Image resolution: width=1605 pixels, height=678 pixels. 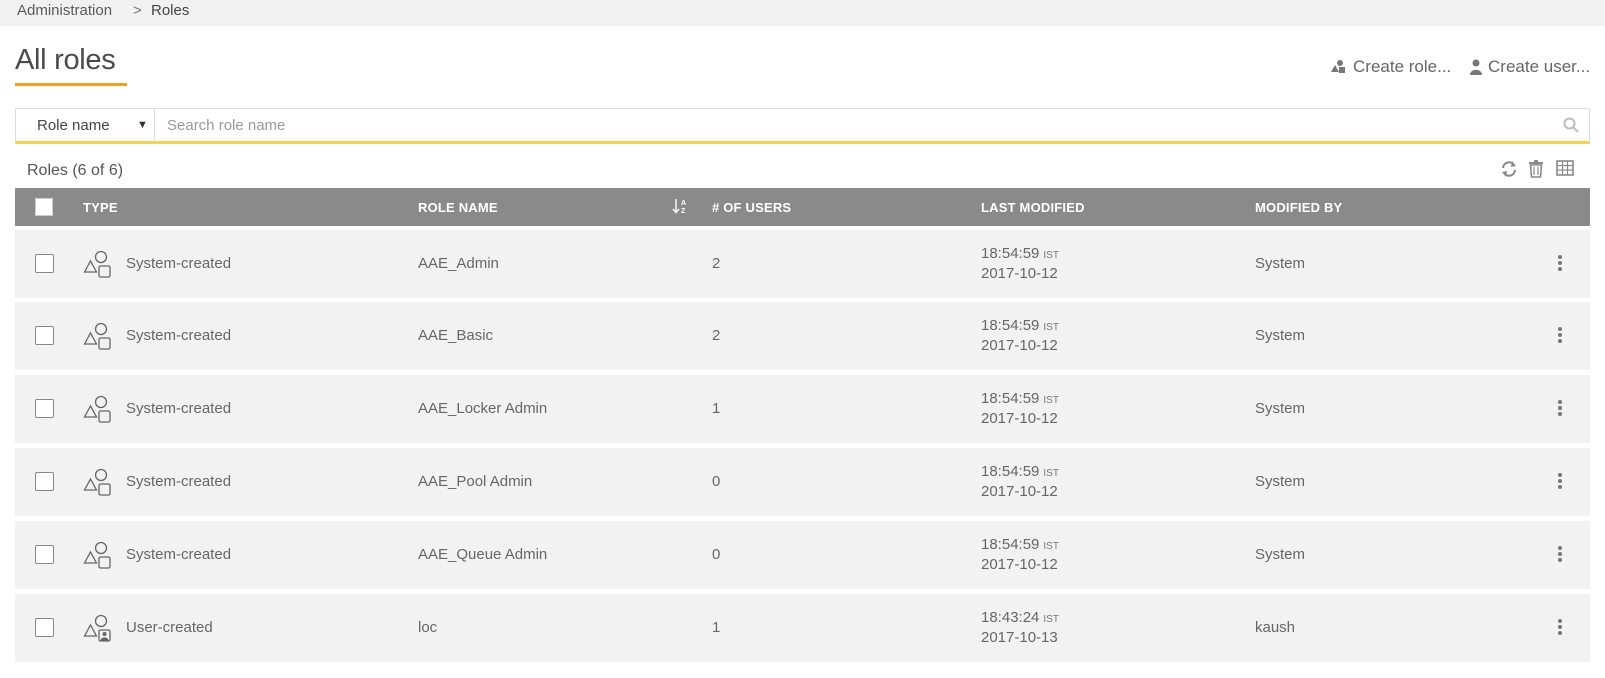 What do you see at coordinates (1275, 627) in the screenshot?
I see `row-modified-by: kaush` at bounding box center [1275, 627].